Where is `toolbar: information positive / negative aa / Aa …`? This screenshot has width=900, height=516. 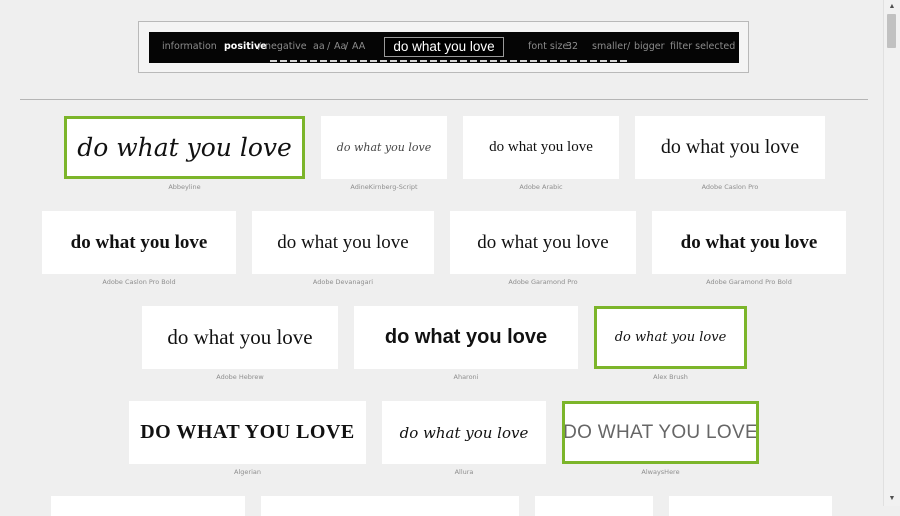 toolbar: information positive / negative aa / Aa … is located at coordinates (444, 47).